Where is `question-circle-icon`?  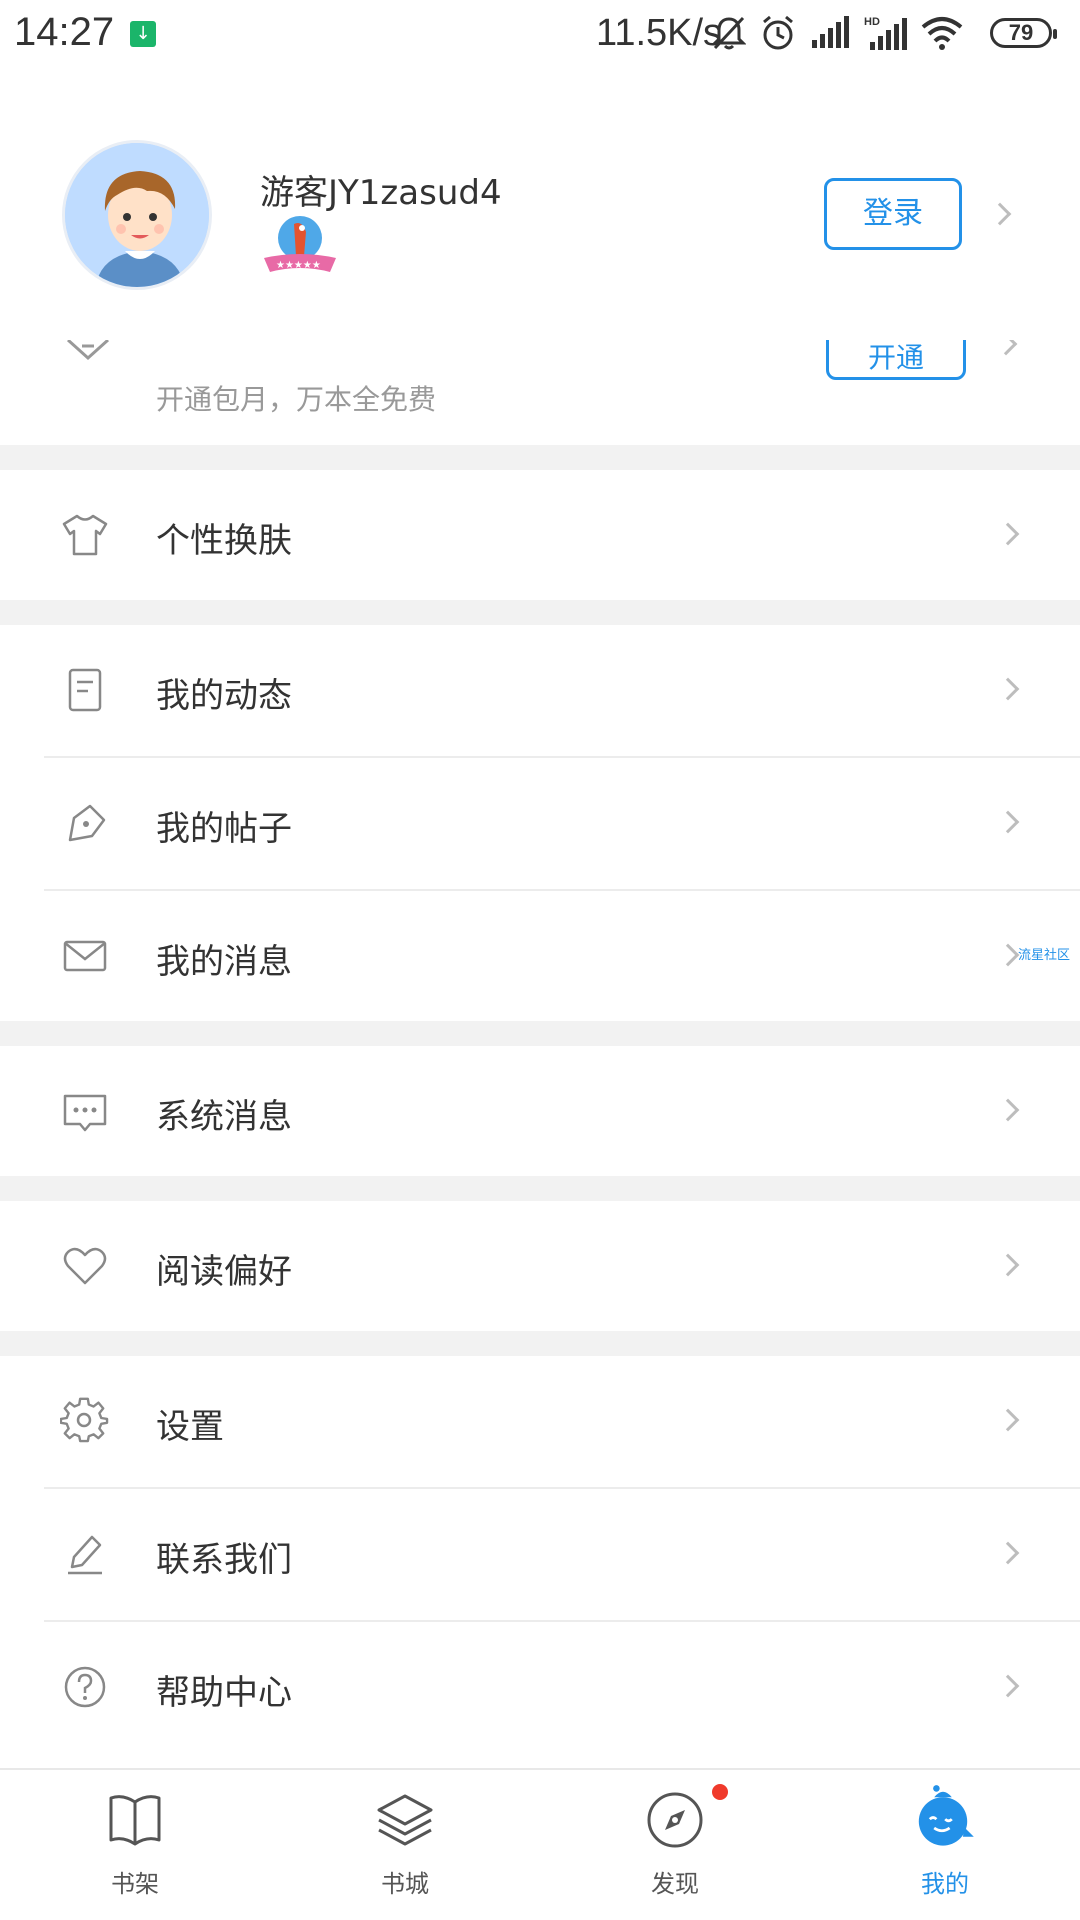 question-circle-icon is located at coordinates (85, 1687).